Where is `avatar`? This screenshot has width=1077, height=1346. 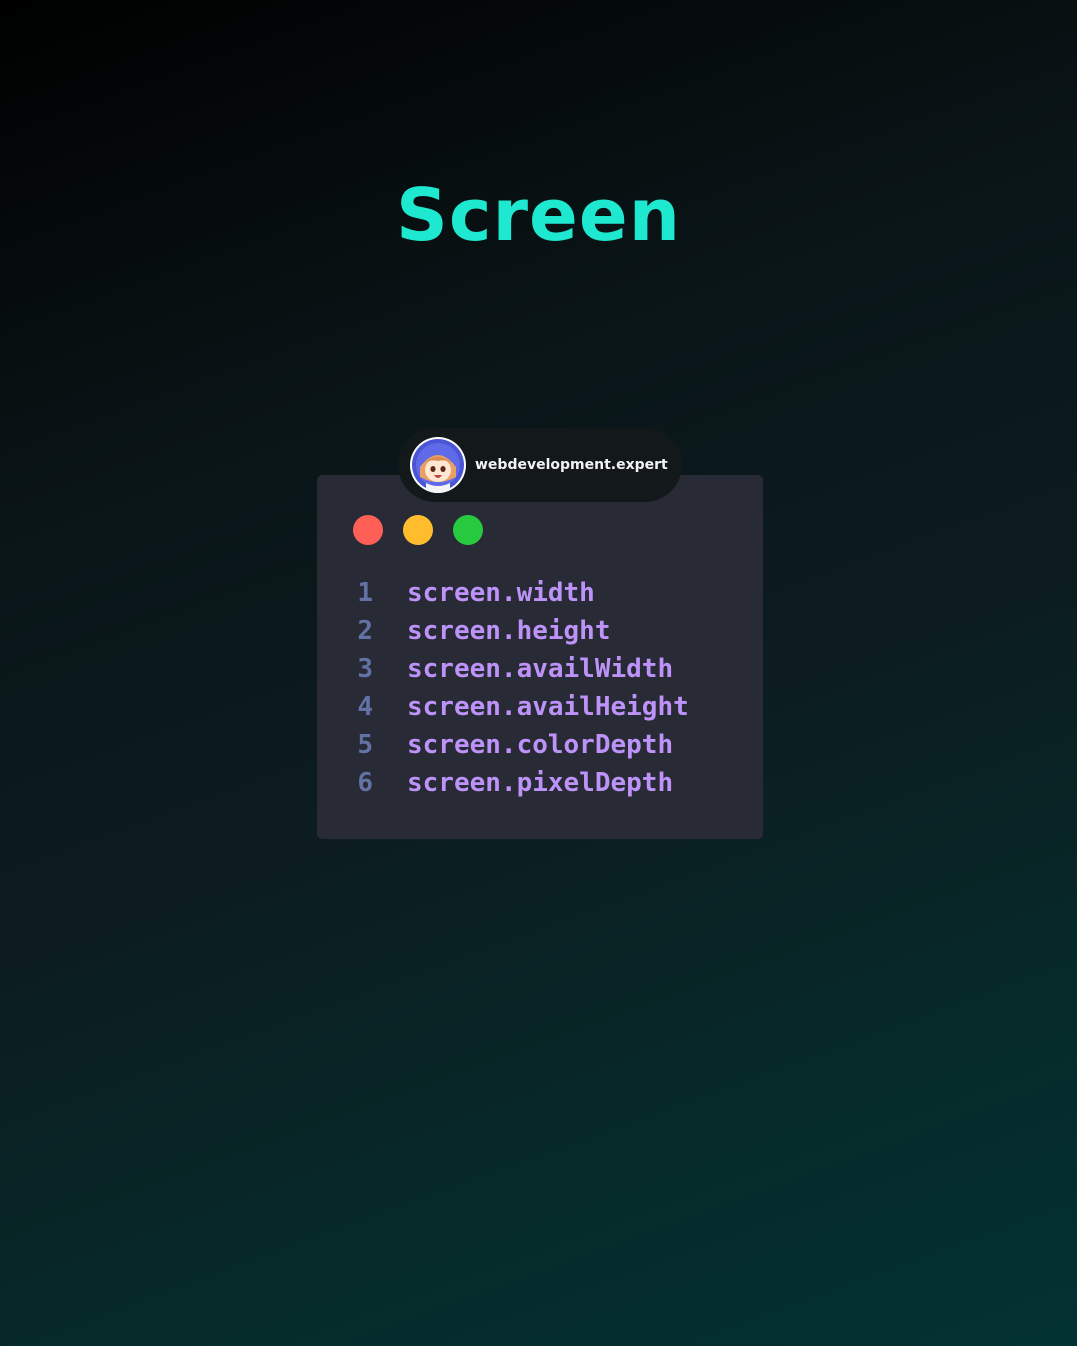 avatar is located at coordinates (438, 465).